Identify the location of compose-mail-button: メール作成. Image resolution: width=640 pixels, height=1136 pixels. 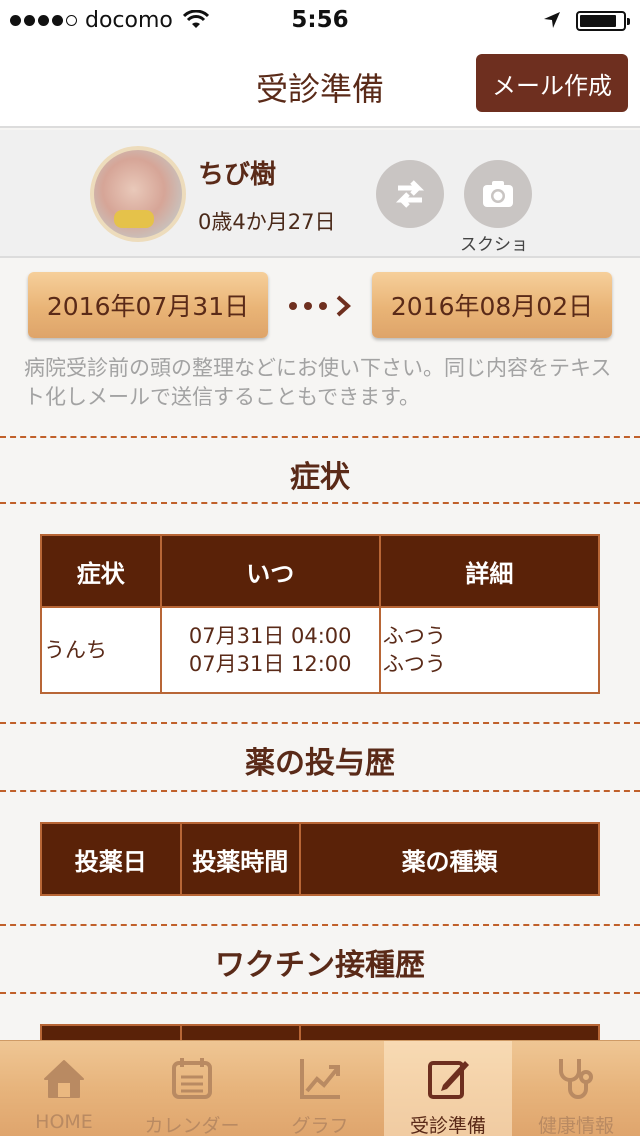
(552, 83).